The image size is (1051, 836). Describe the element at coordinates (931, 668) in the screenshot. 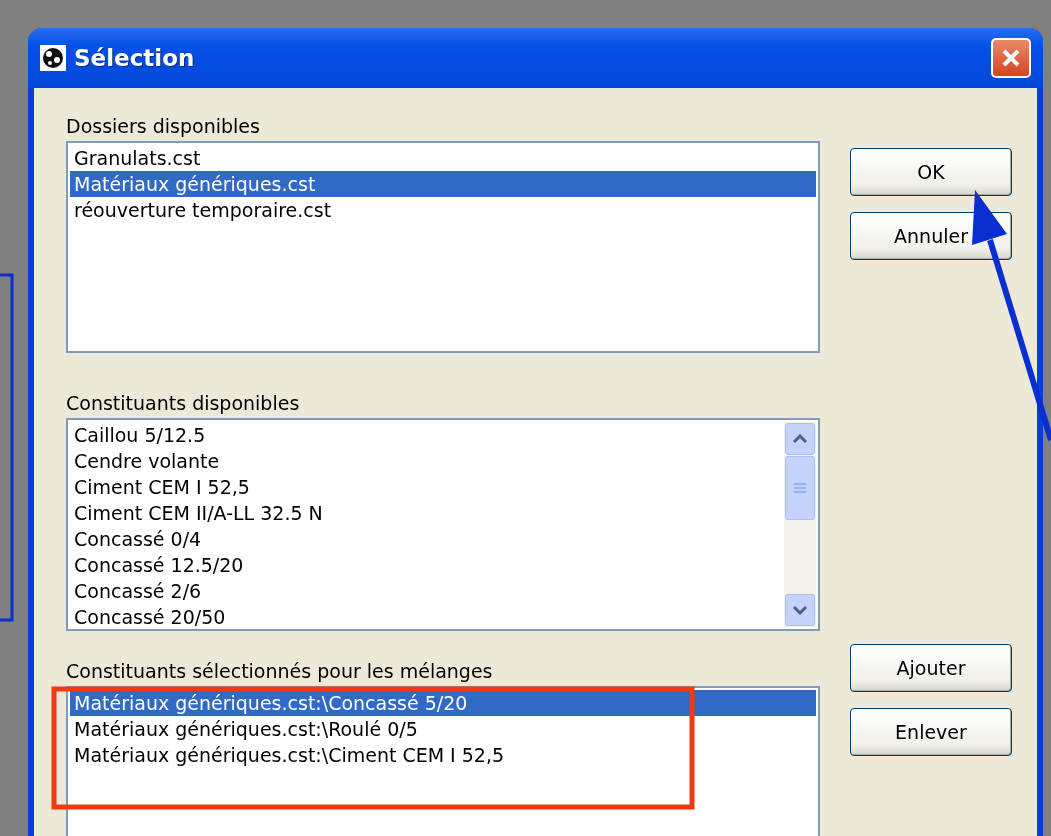

I see `dialog-button: Ajouter` at that location.